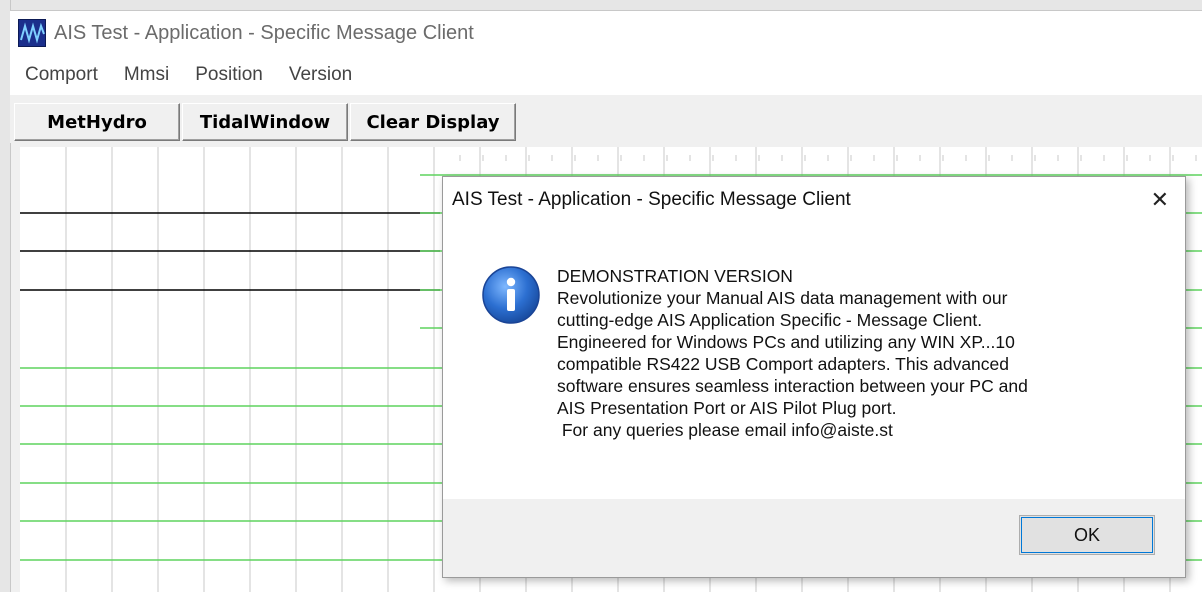  What do you see at coordinates (675, 276) in the screenshot?
I see `dialog-message-line: DEMONSTRATION VERSION` at bounding box center [675, 276].